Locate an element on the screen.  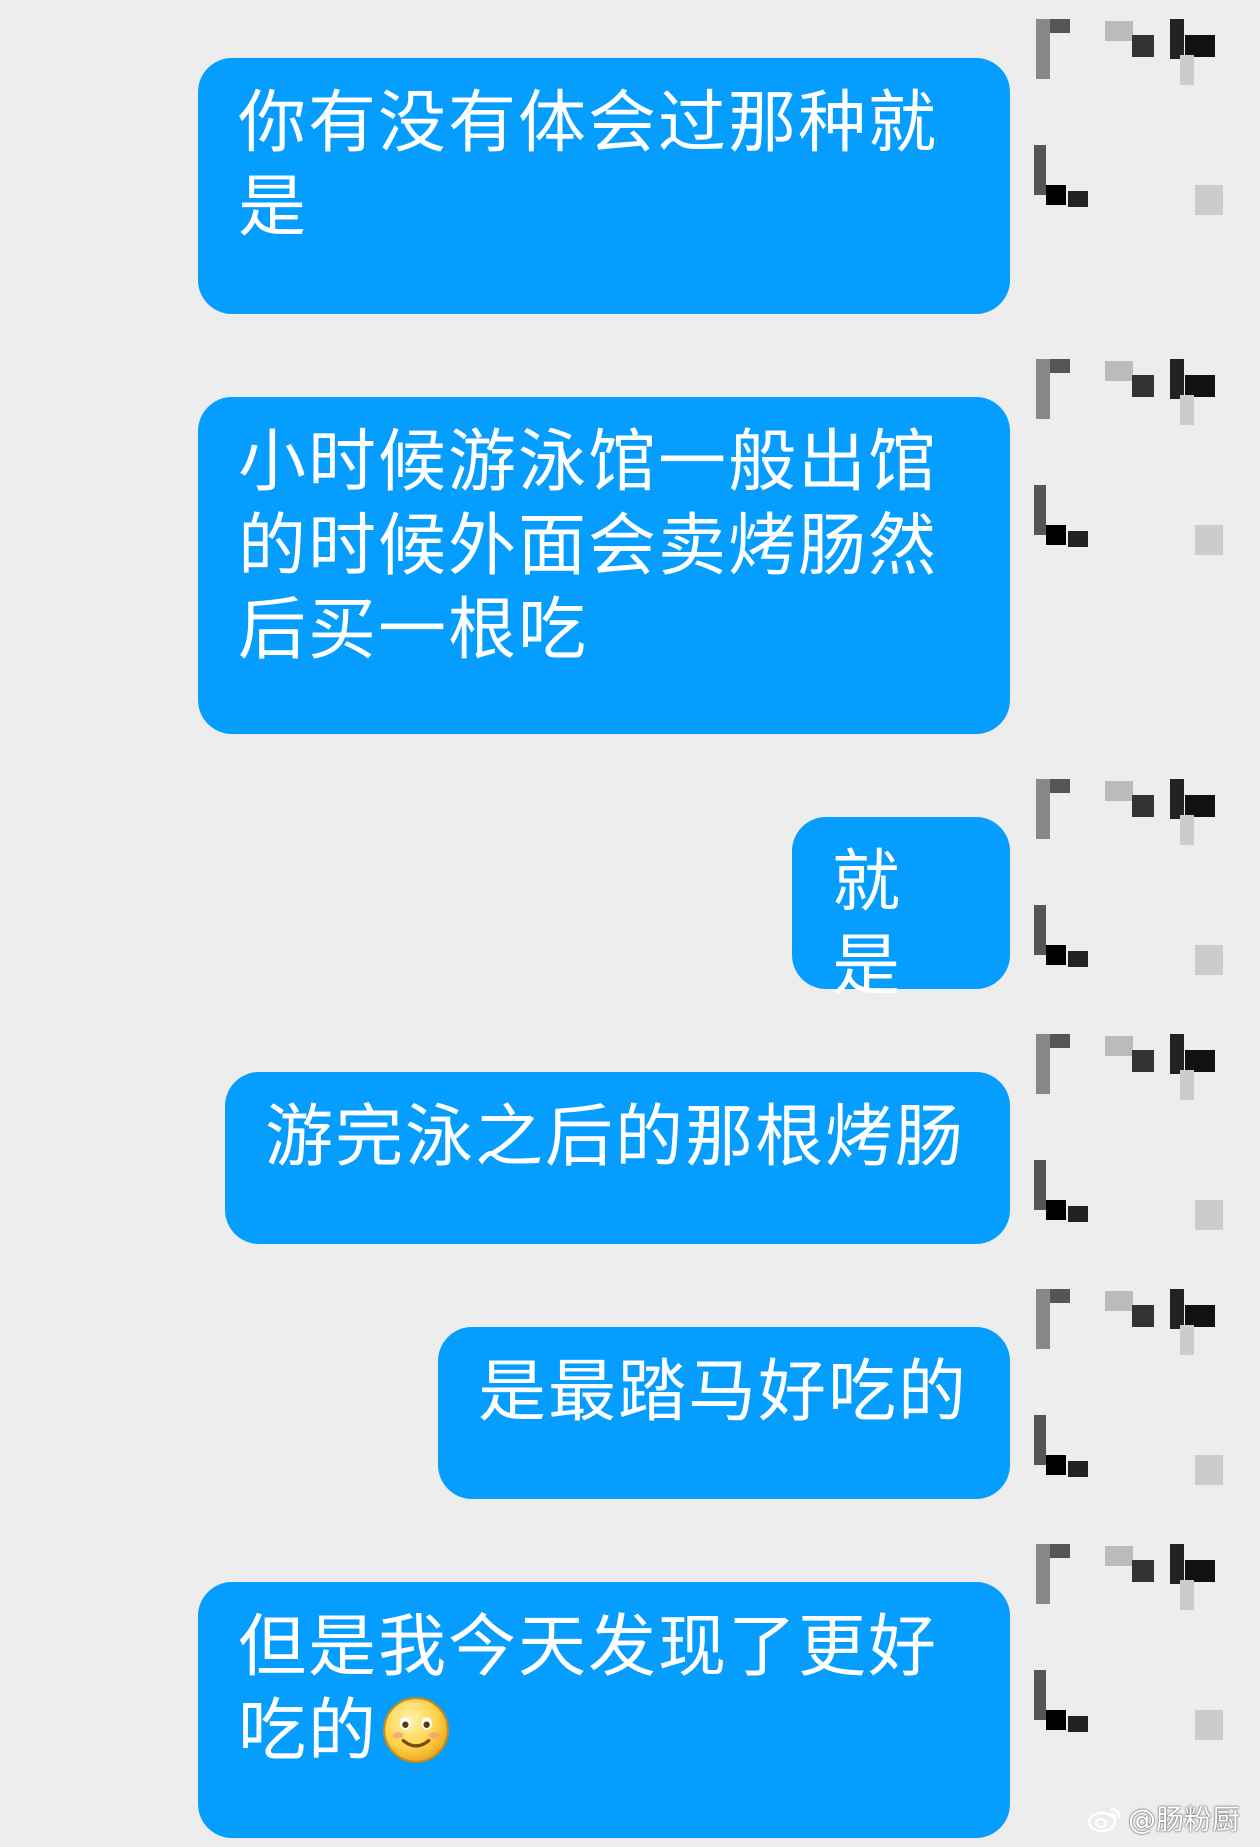
watermark-handle: @肠粉厨 is located at coordinates (1184, 1819).